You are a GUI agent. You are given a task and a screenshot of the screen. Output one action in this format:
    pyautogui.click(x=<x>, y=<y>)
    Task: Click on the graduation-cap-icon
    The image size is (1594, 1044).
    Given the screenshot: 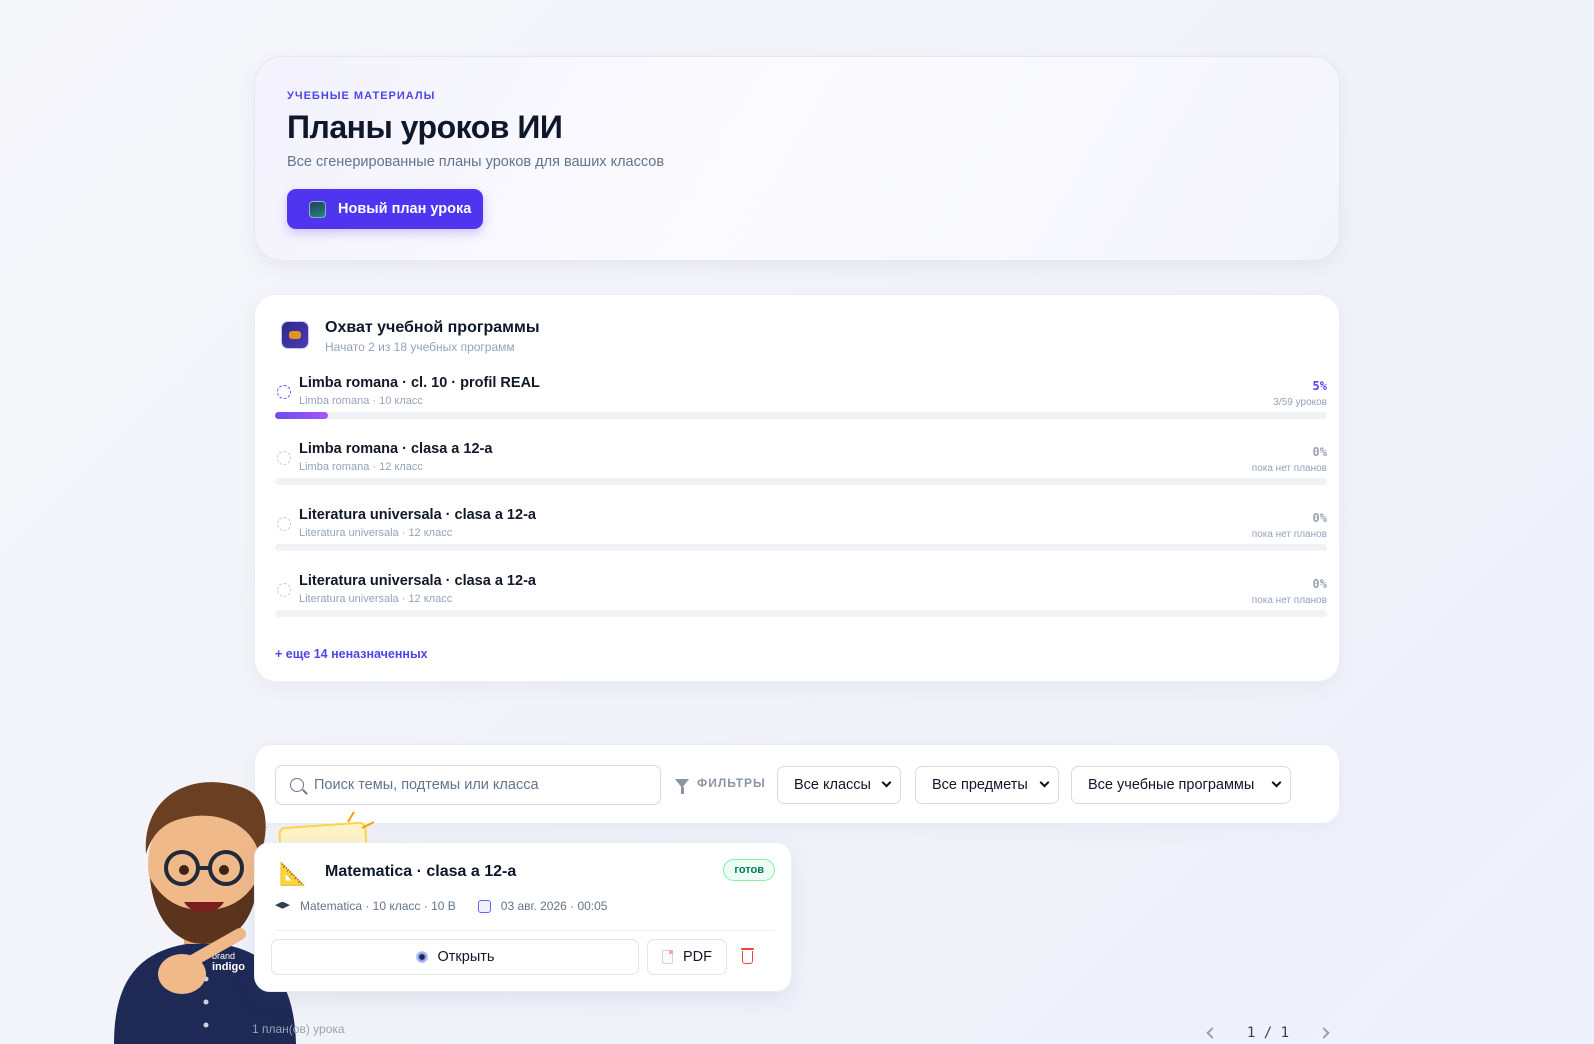 What is the action you would take?
    pyautogui.click(x=282, y=905)
    